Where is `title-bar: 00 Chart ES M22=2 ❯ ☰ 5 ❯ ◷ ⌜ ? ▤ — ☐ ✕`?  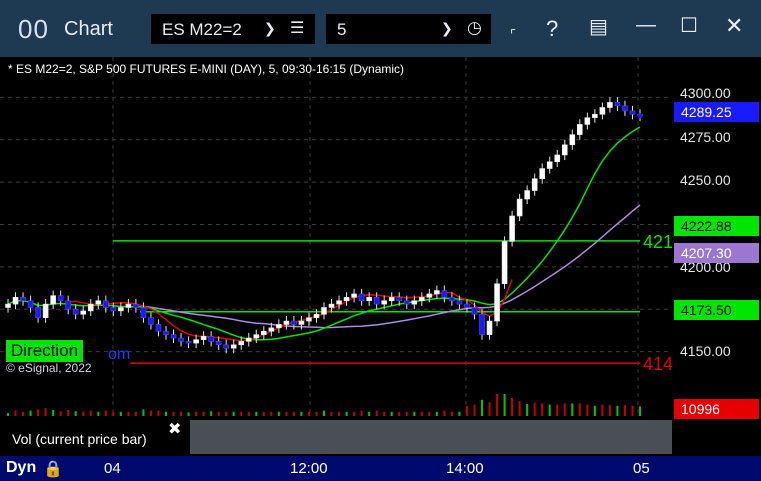
title-bar: 00 Chart ES M22=2 ❯ ☰ 5 ❯ ◷ ⌜ ? ▤ — ☐ ✕ is located at coordinates (380, 28).